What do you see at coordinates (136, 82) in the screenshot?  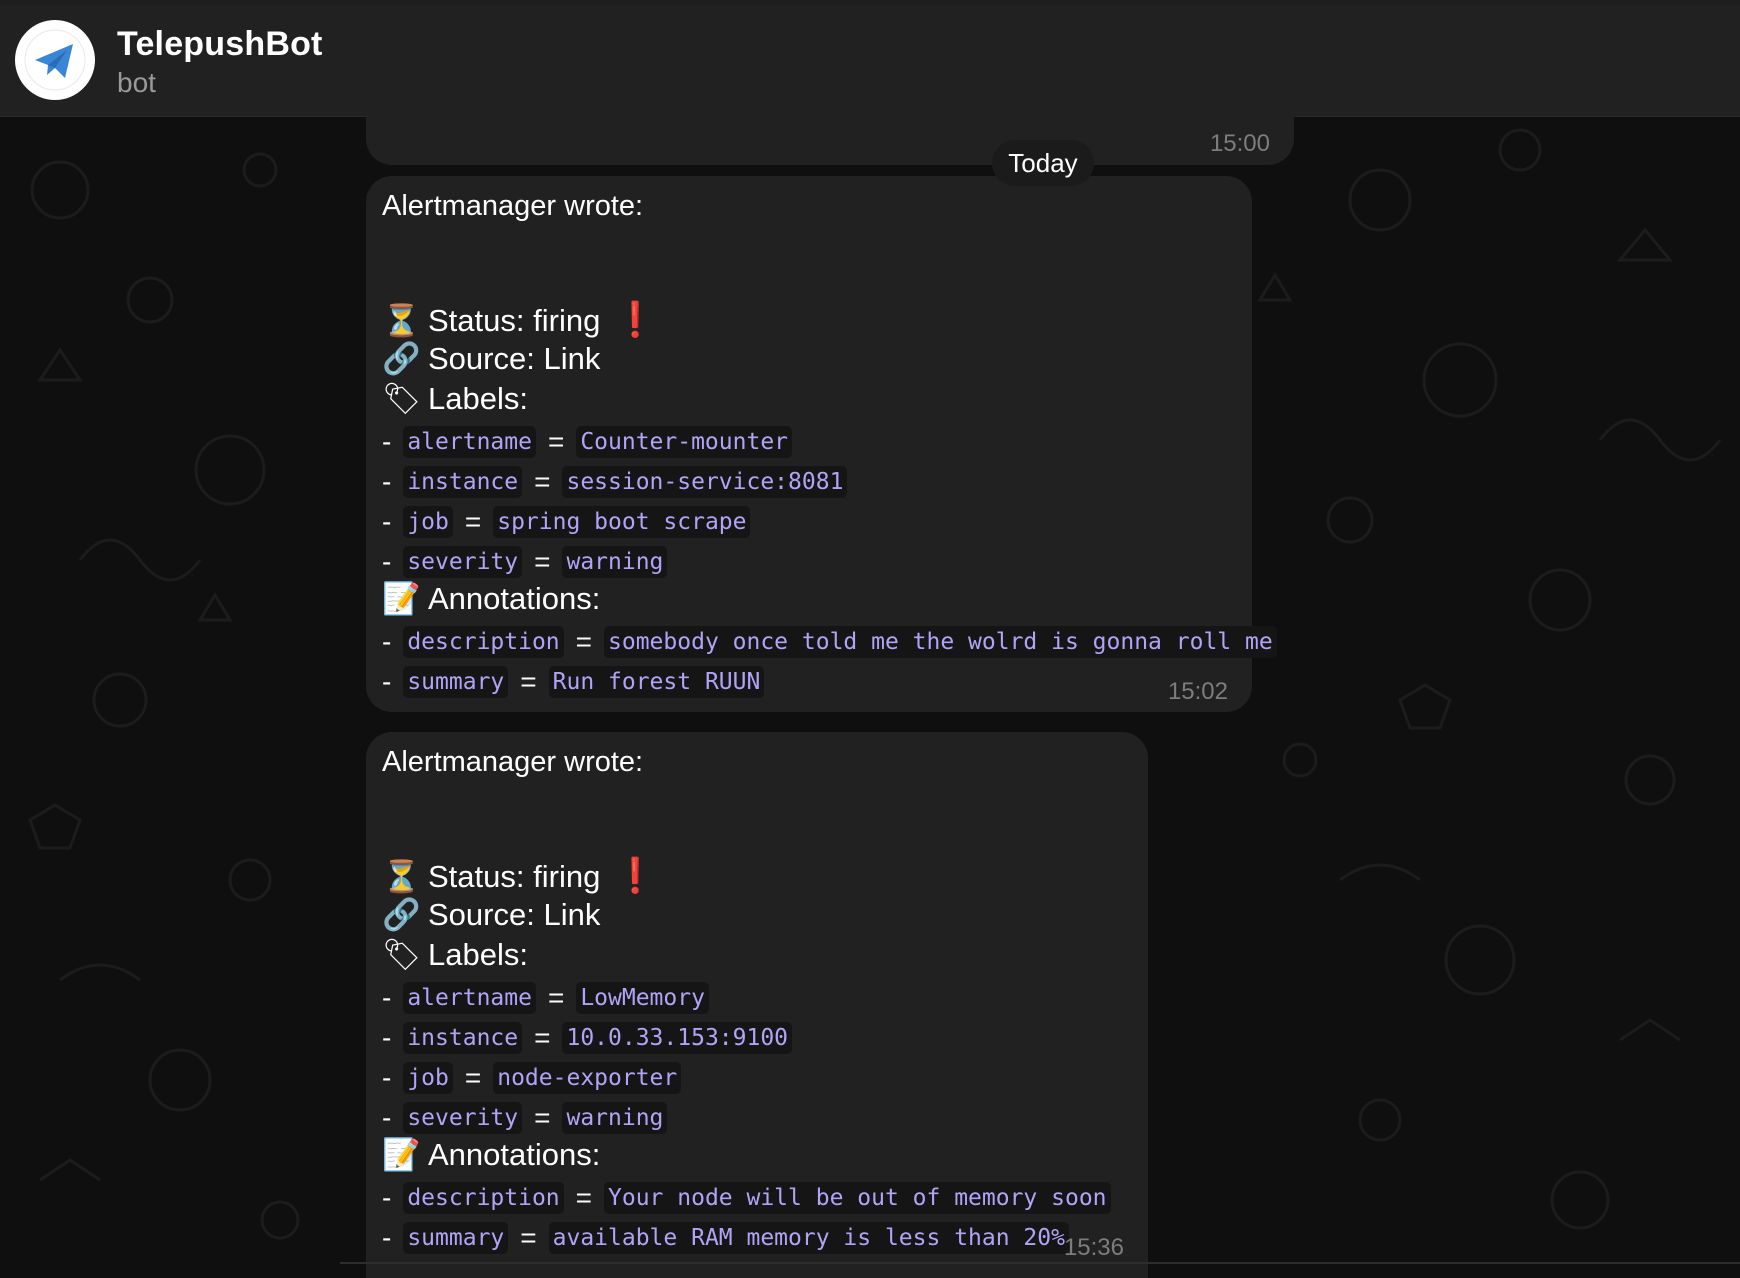 I see `chat-status: bot` at bounding box center [136, 82].